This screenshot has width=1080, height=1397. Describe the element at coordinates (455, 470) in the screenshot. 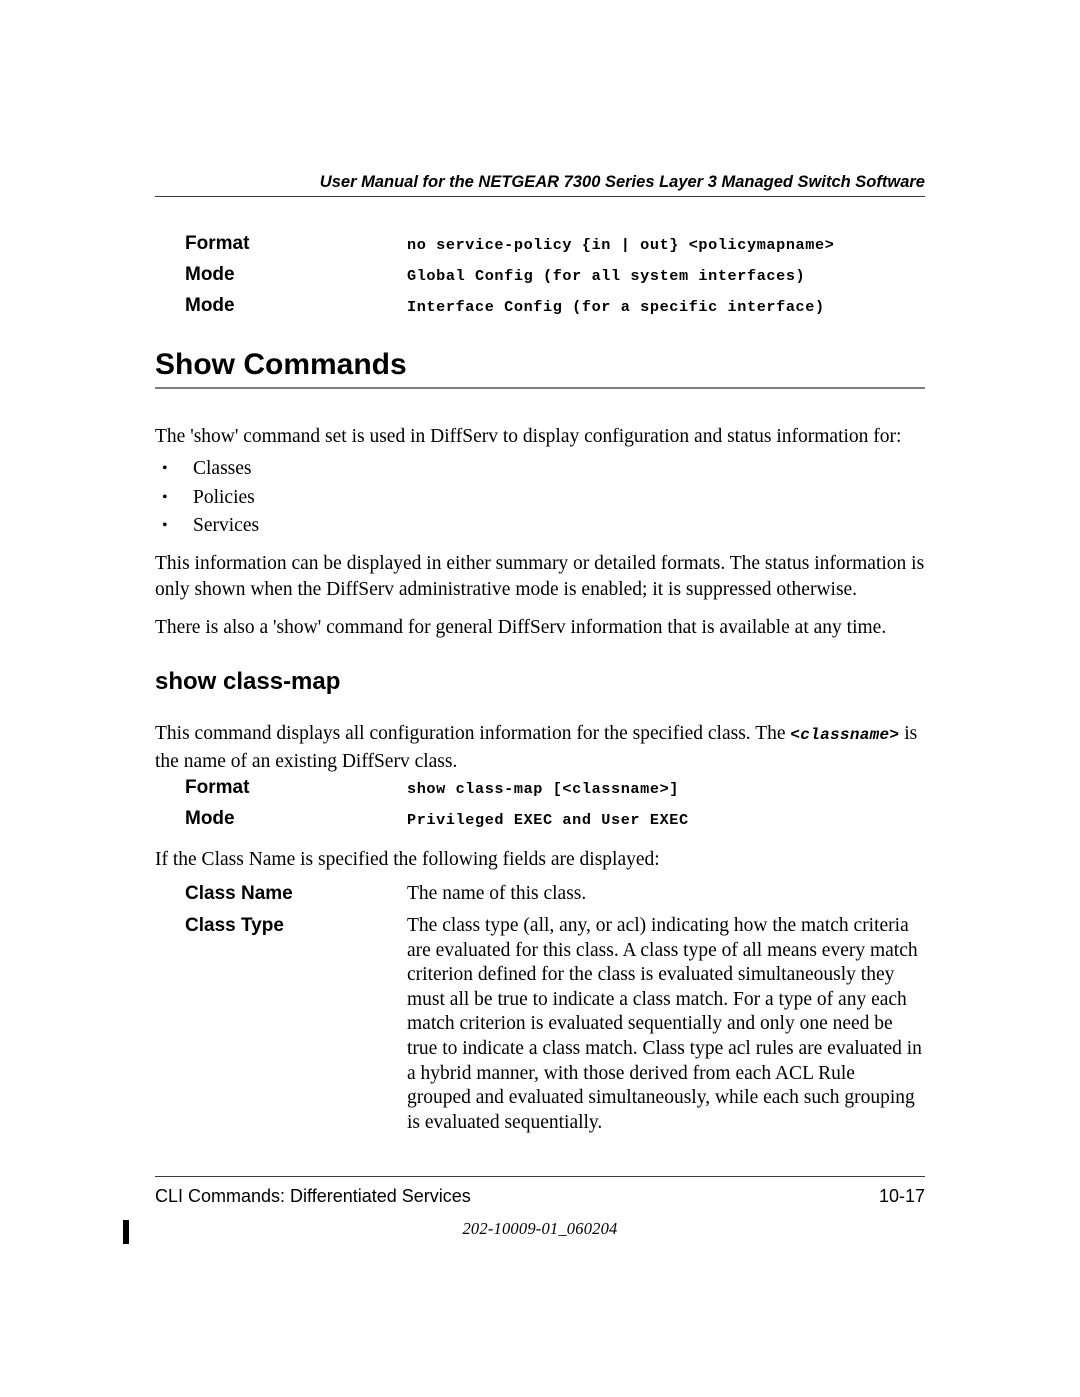

I see `list-item: • Classes` at that location.